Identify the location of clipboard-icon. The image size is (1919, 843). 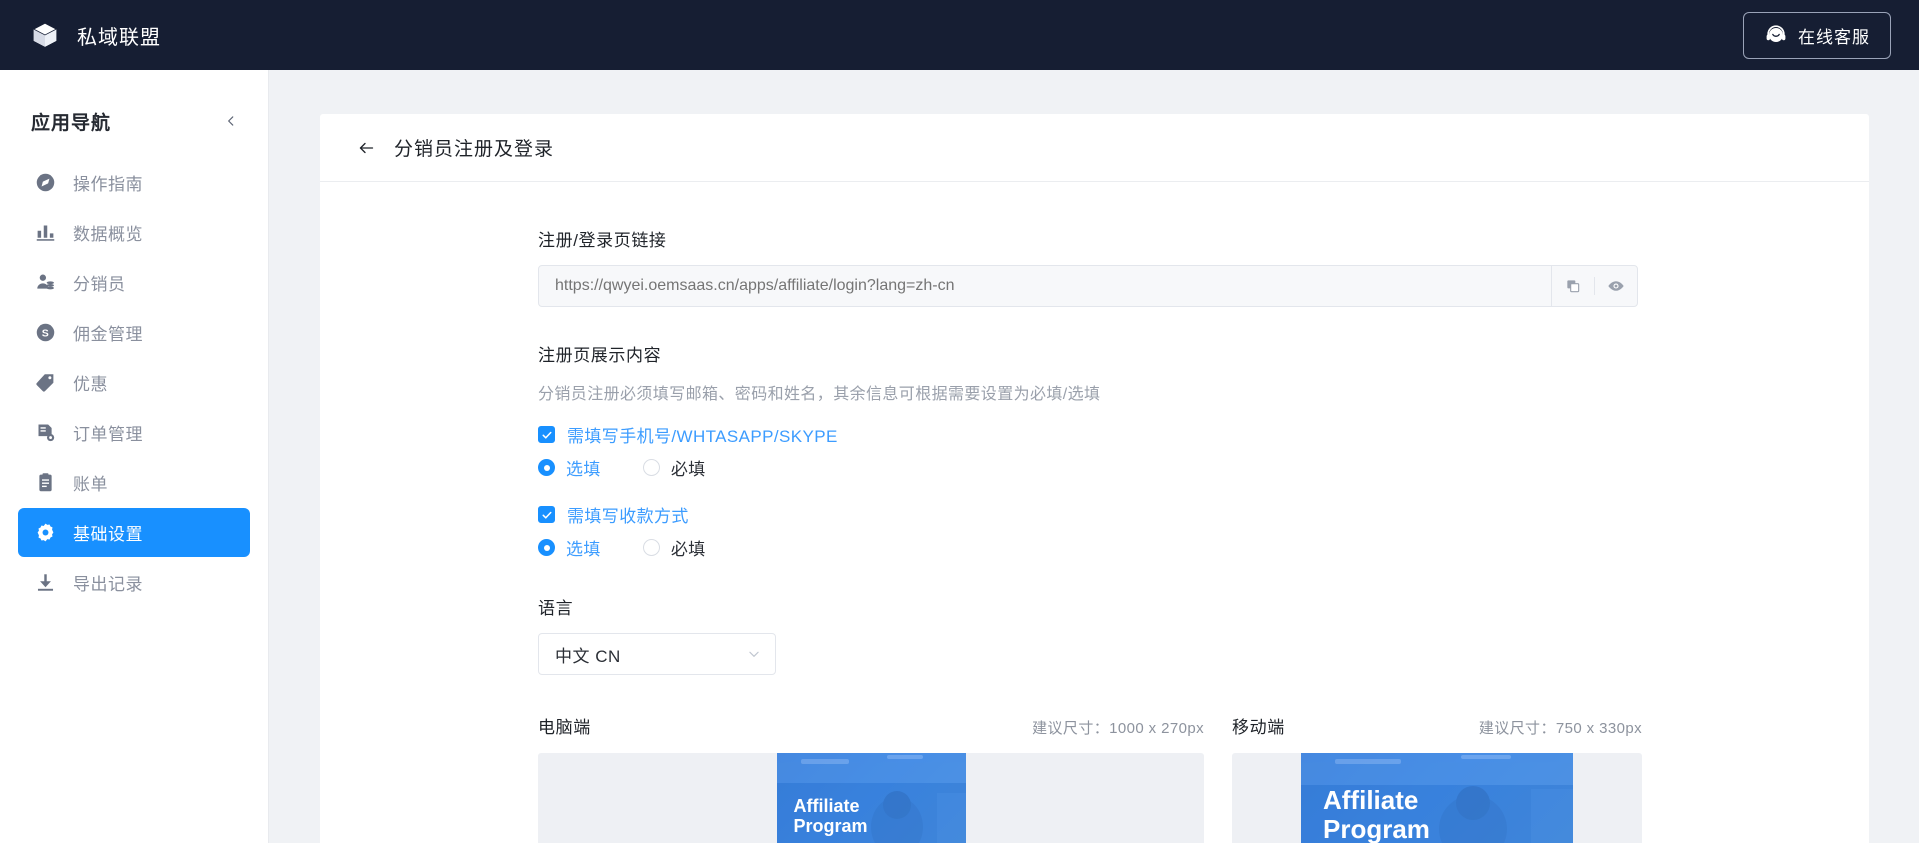
(45, 483).